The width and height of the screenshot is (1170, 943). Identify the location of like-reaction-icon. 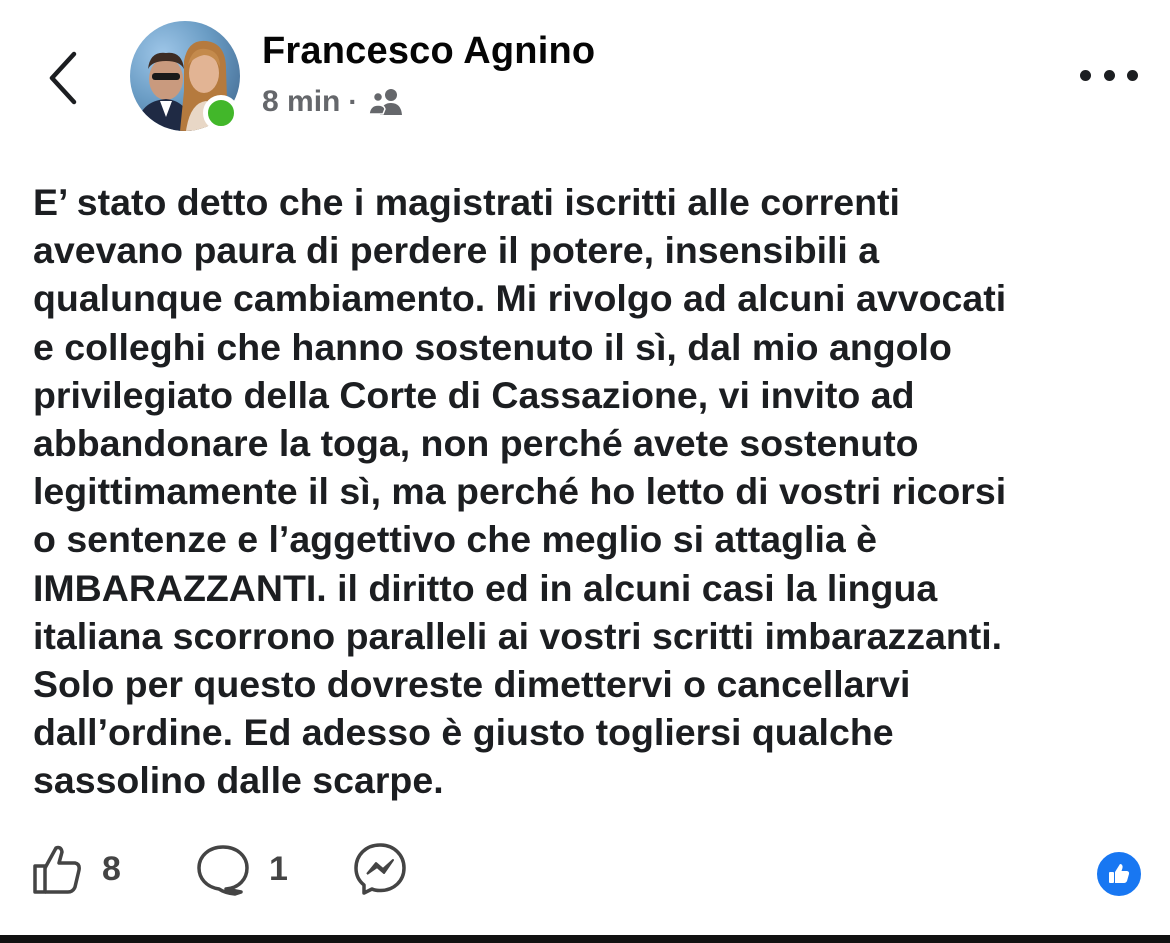
(1119, 874).